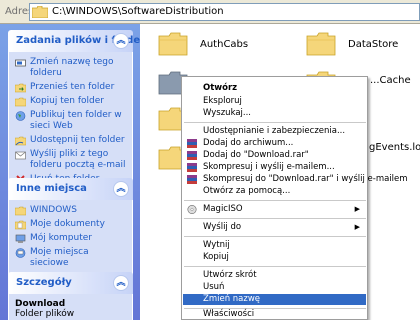 The width and height of the screenshot is (420, 320). Describe the element at coordinates (274, 209) in the screenshot. I see `menu-item-magiciso: MagicISO ▶` at that location.